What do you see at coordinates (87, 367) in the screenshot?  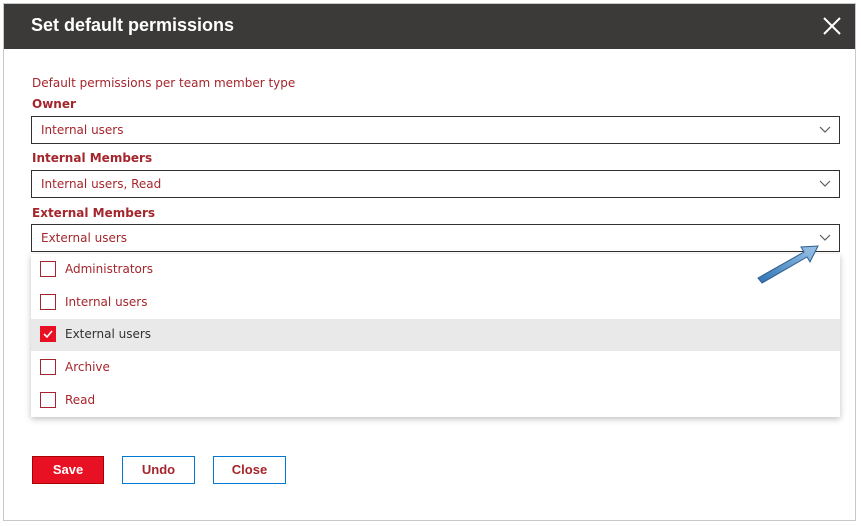 I see `option-label: Archive` at bounding box center [87, 367].